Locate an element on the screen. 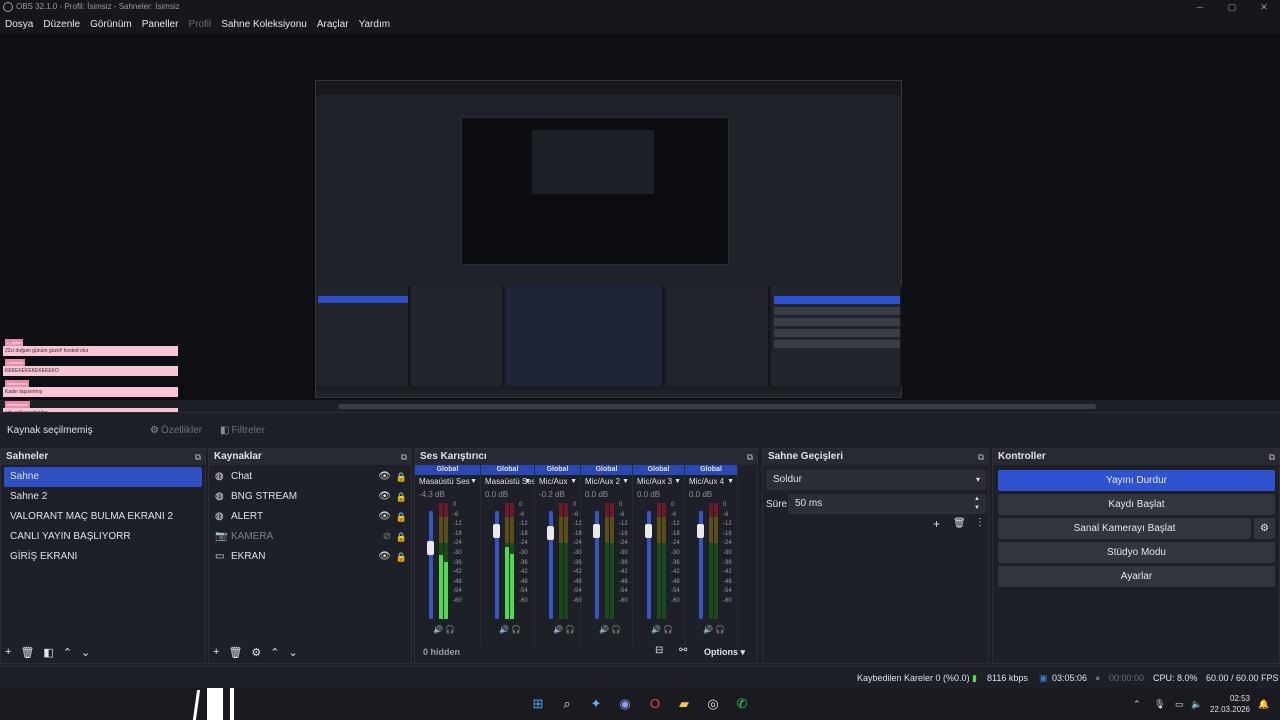  source-item-alert: ◍ ALERT 👁 🔒 is located at coordinates (310, 517).